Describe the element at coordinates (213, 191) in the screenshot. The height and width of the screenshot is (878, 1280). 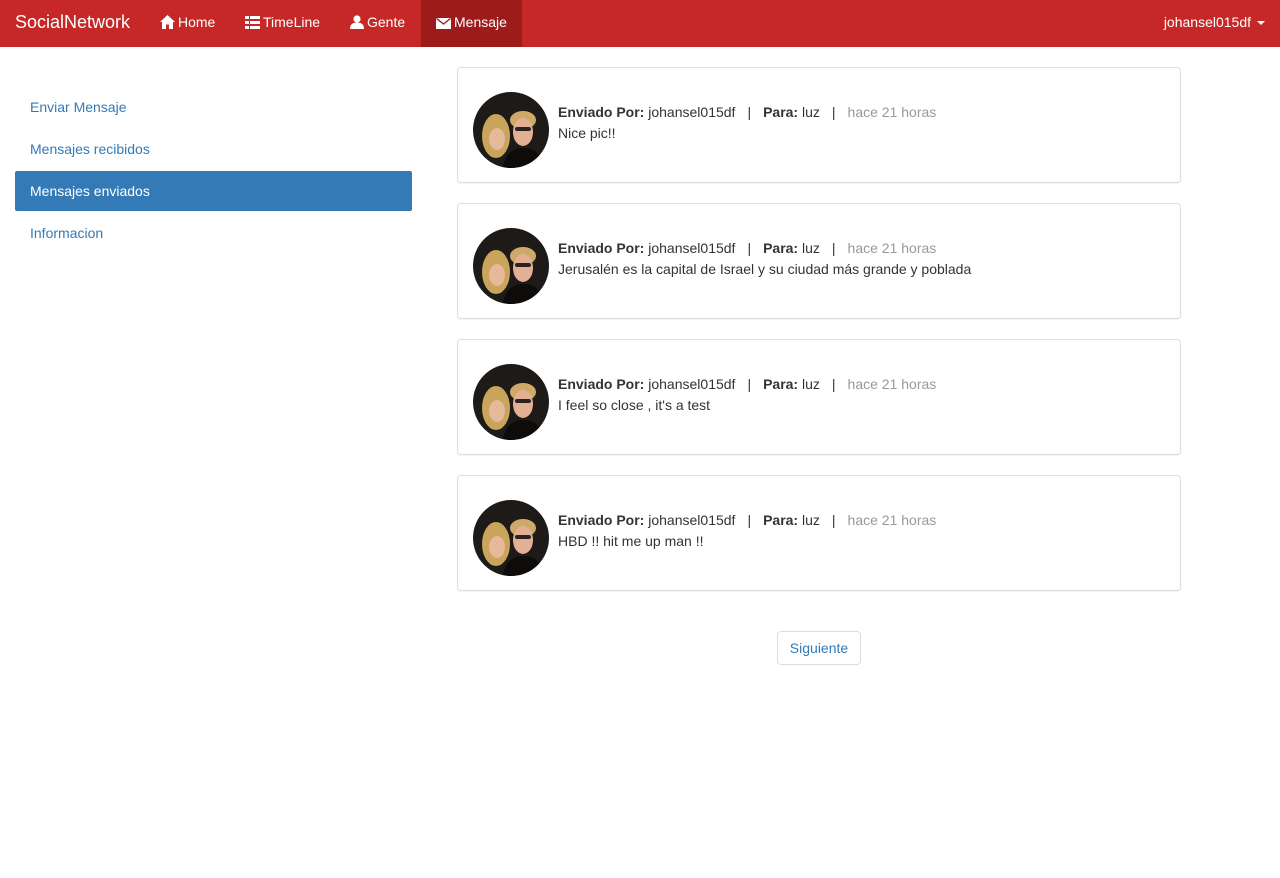
I see `sidebar-item-mensajes-enviados: Mensajes enviados` at that location.